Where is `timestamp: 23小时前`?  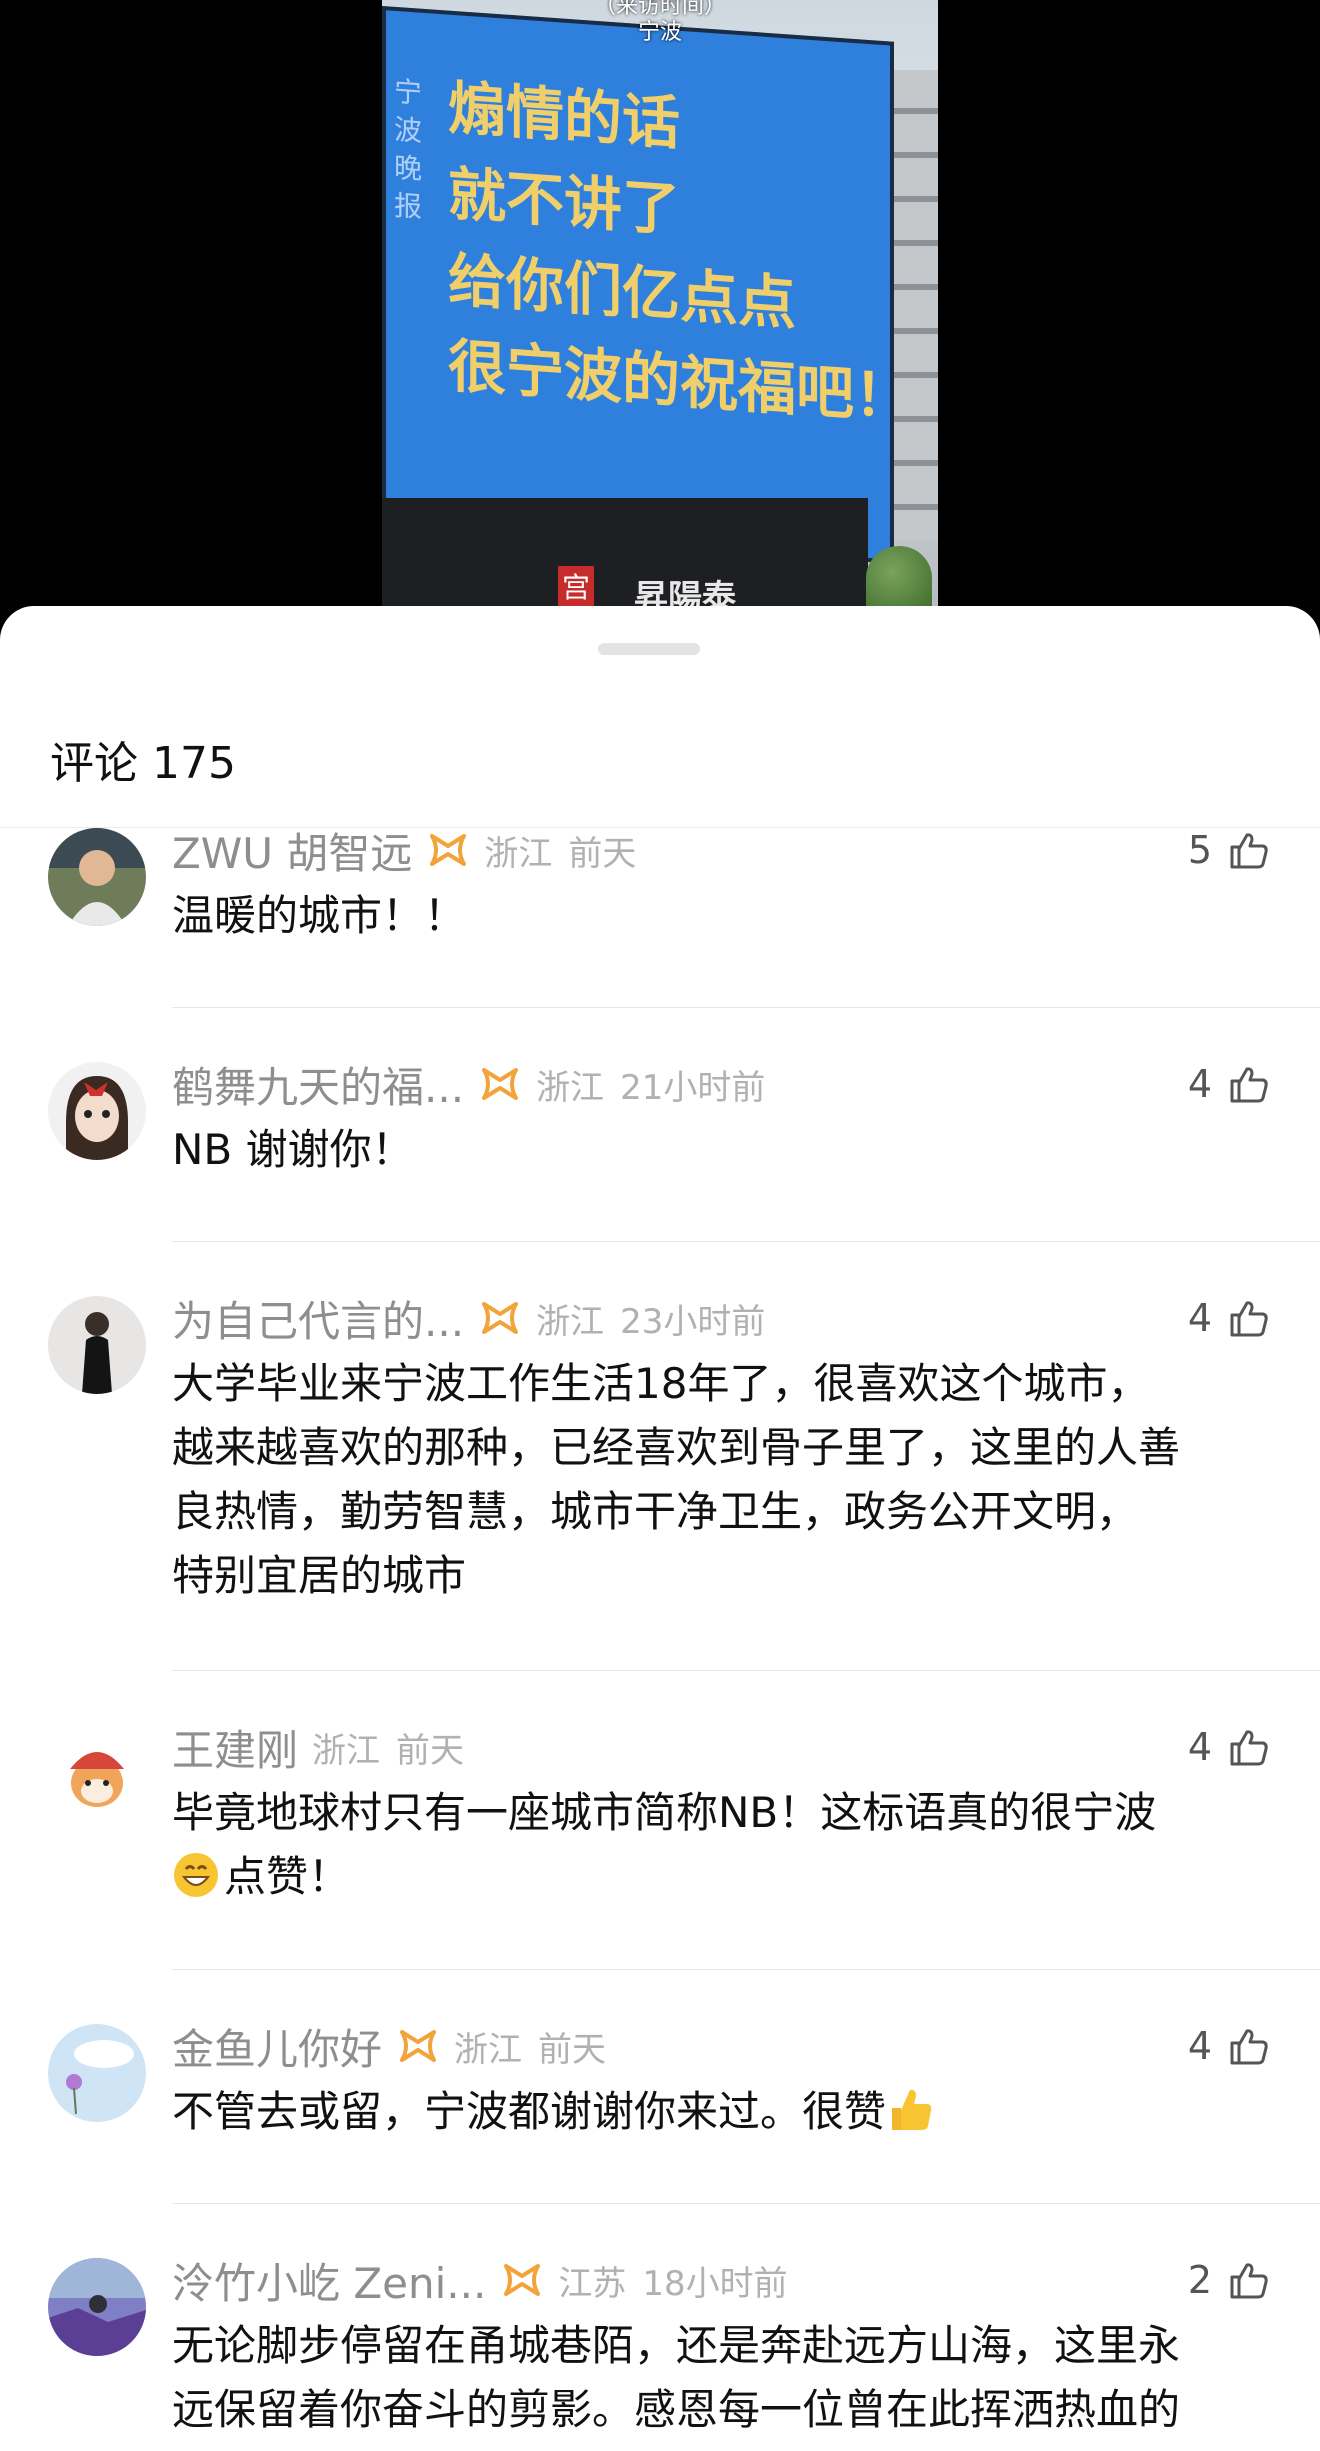
timestamp: 23小时前 is located at coordinates (693, 1321).